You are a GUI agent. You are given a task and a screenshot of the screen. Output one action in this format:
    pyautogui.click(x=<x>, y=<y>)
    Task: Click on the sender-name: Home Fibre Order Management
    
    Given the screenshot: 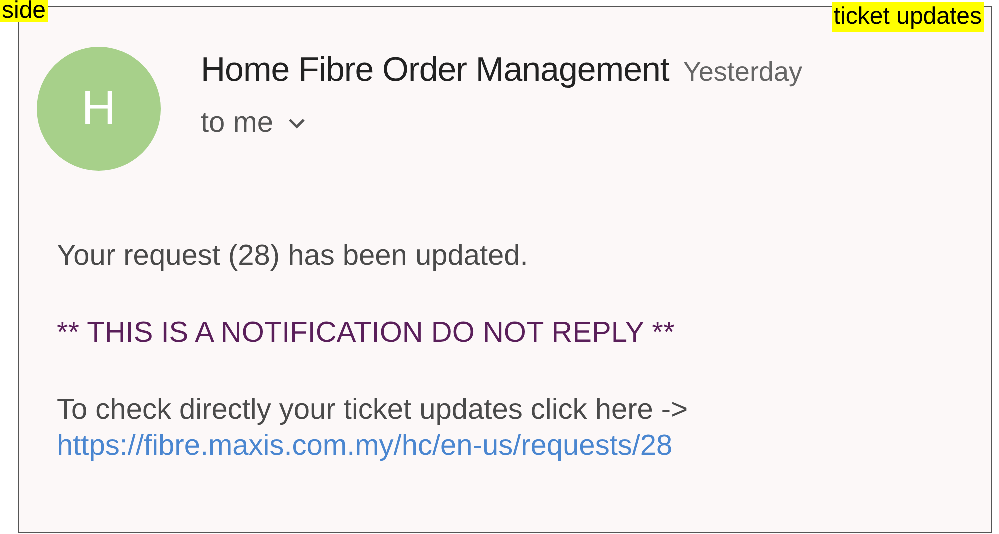 What is the action you would take?
    pyautogui.click(x=435, y=70)
    